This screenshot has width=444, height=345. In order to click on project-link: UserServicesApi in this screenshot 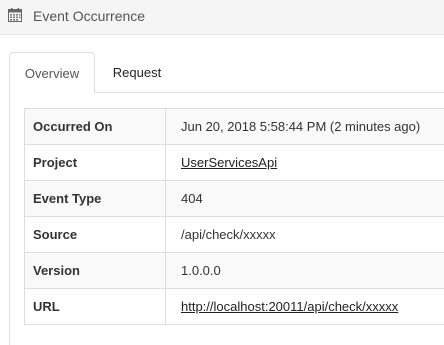, I will do `click(229, 162)`.